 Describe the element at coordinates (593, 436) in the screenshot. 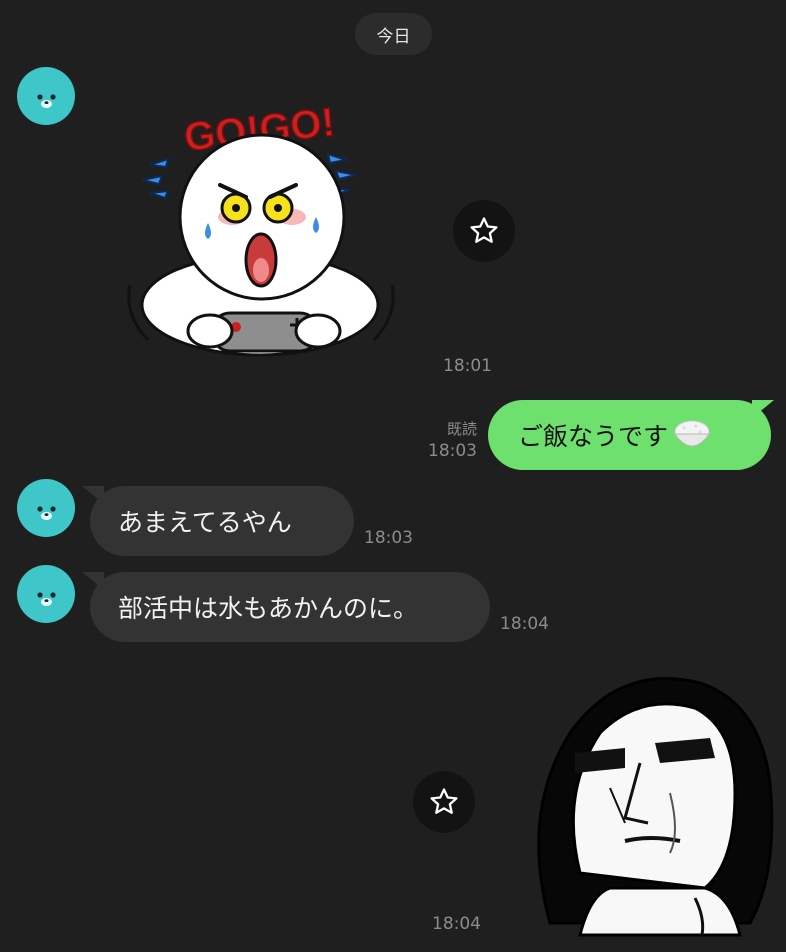

I see `message-text: ご飯なうです` at that location.